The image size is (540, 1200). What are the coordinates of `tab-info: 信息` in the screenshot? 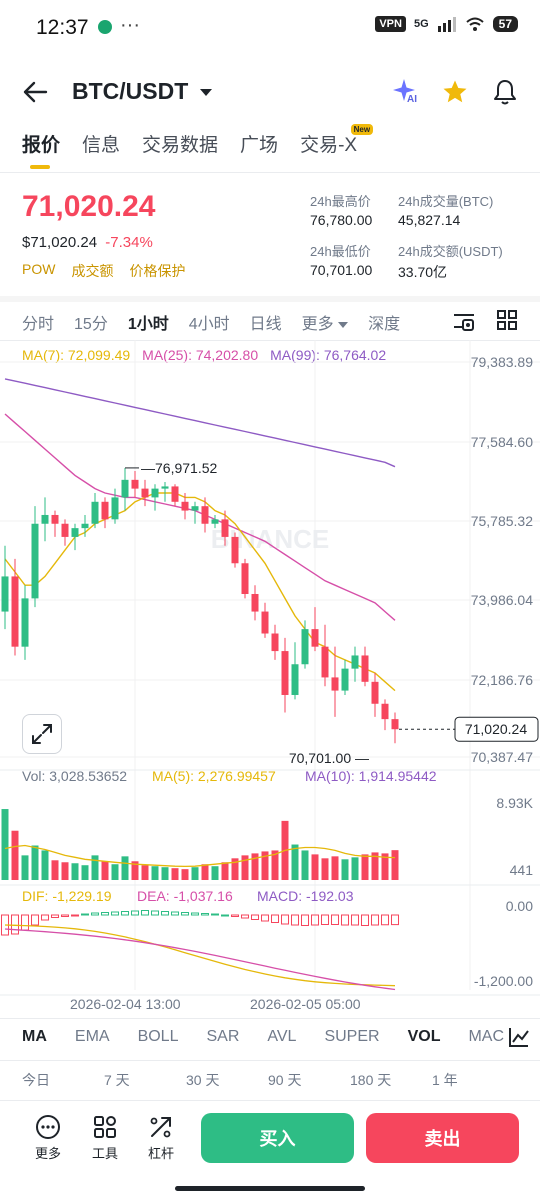 It's located at (101, 143).